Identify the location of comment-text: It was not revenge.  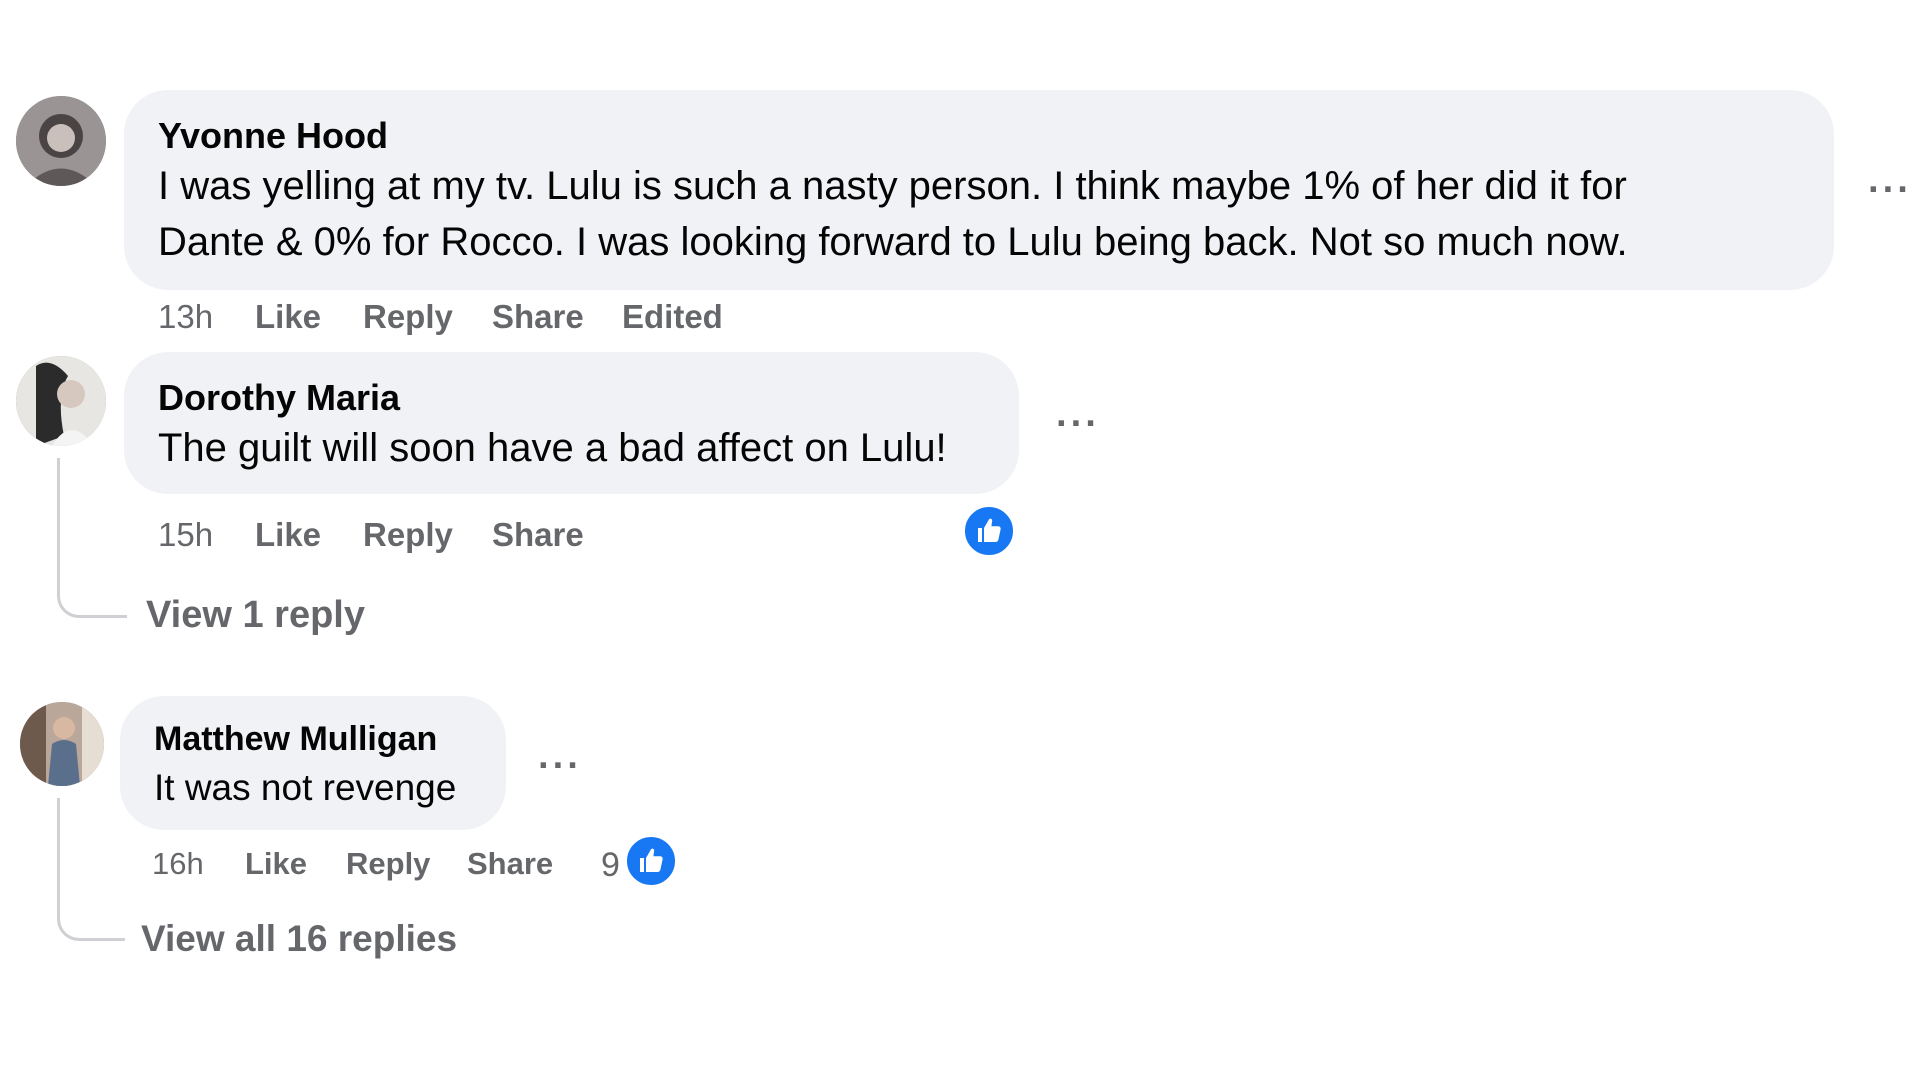
(305, 787).